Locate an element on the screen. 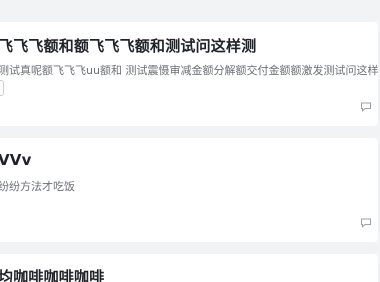  post-title: VVv is located at coordinates (16, 160).